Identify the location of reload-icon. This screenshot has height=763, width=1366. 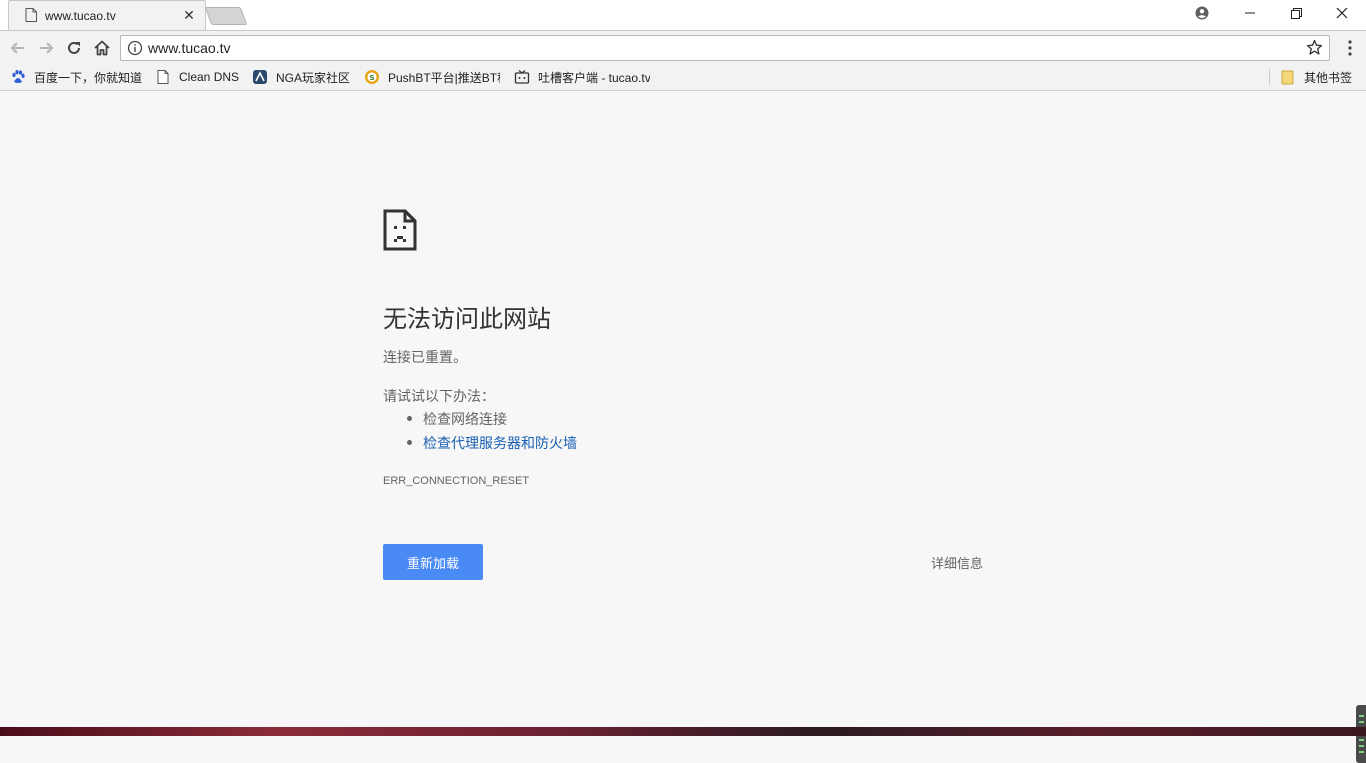
(74, 48).